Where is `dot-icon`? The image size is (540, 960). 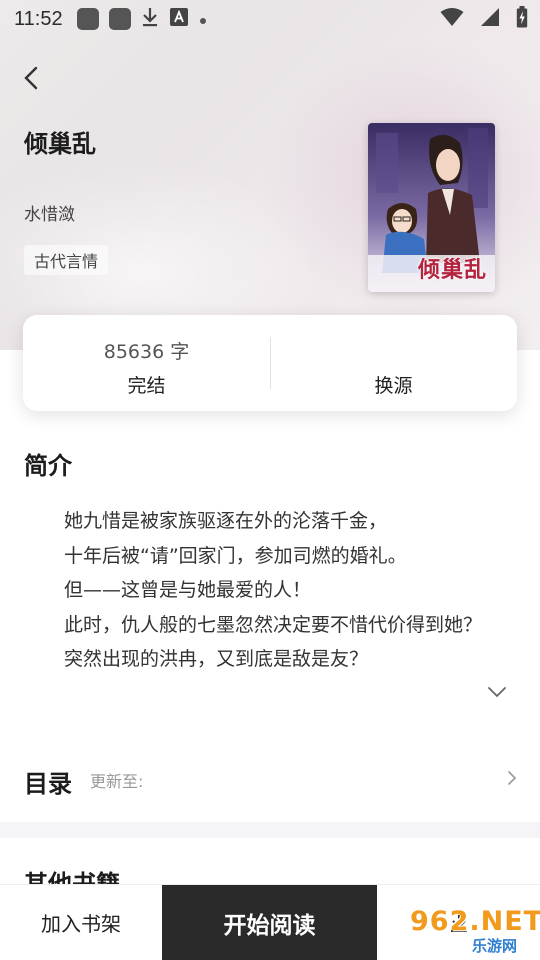 dot-icon is located at coordinates (203, 19).